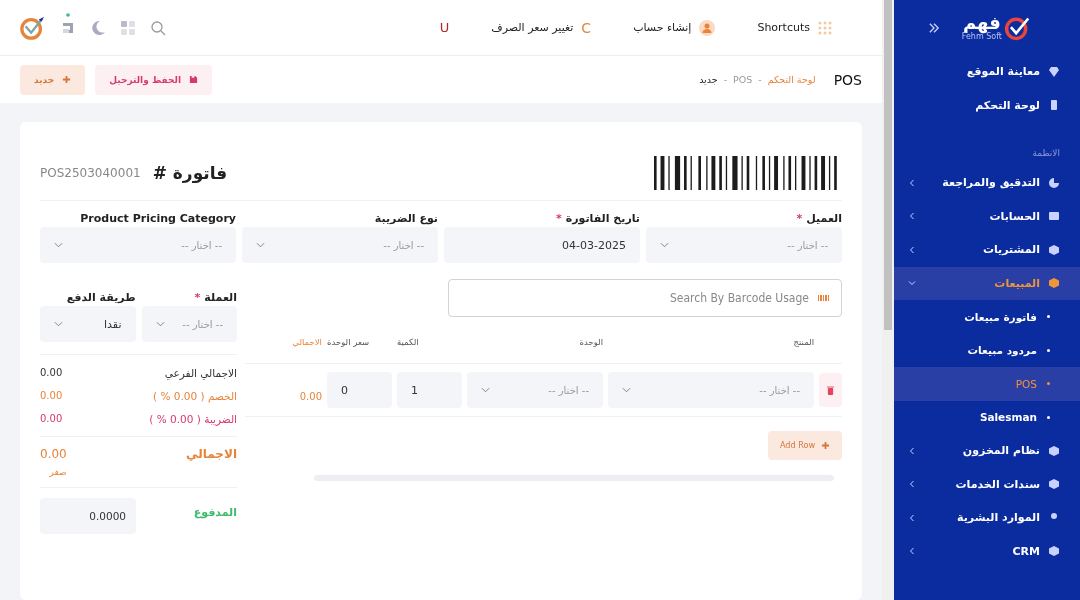  Describe the element at coordinates (158, 27) in the screenshot. I see `search-icon` at that location.